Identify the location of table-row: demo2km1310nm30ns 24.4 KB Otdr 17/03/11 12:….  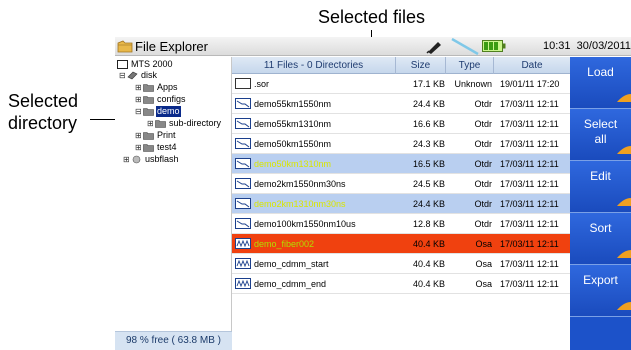
(401, 204).